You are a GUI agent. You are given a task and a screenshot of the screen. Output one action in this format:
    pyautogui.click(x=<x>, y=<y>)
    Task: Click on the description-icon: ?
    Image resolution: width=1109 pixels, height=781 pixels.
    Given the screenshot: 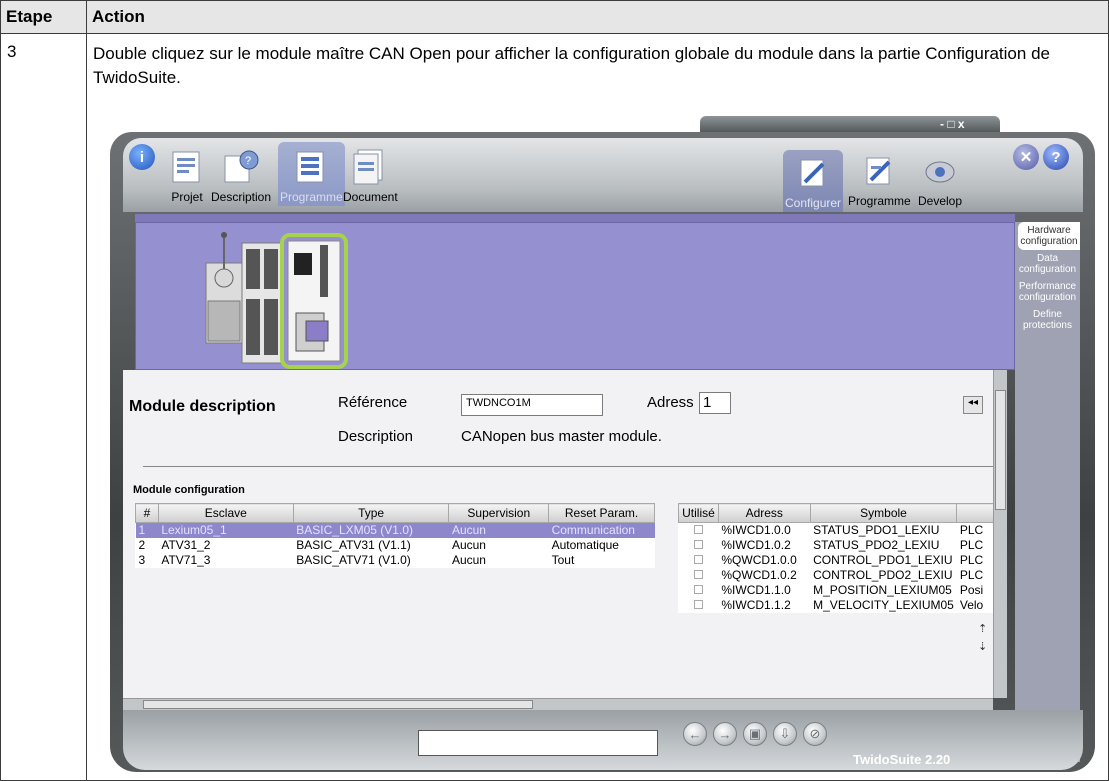 What is the action you would take?
    pyautogui.click(x=241, y=167)
    